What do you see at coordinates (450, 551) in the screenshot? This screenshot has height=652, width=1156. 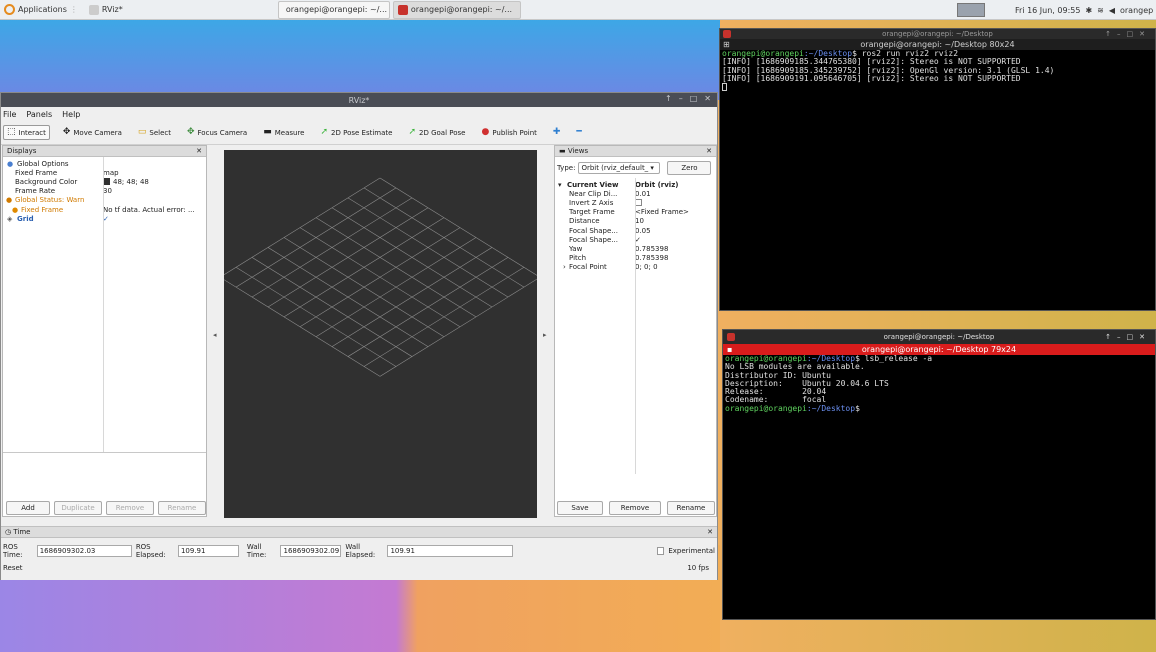 I see `wall-elapsed-field: 109.91` at bounding box center [450, 551].